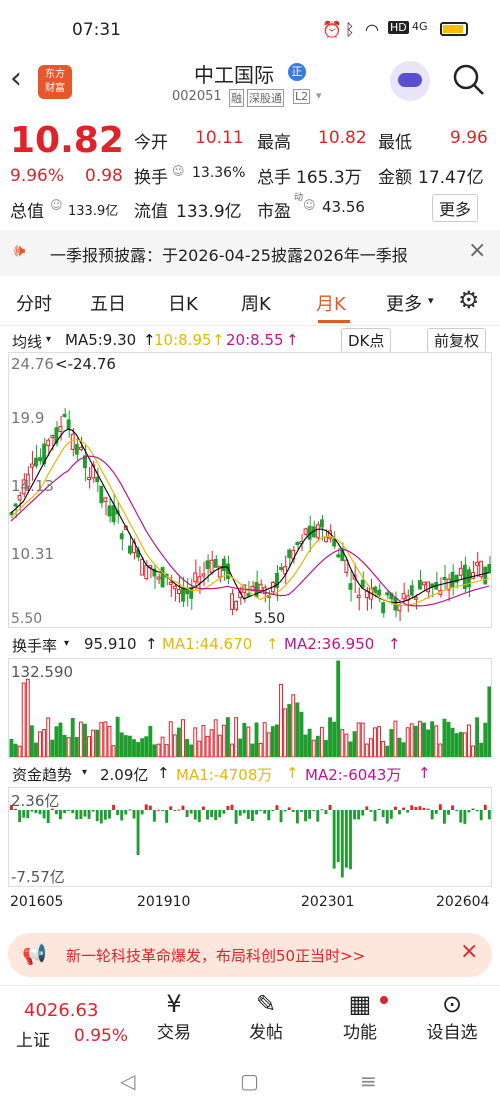 The height and width of the screenshot is (1111, 500). Describe the element at coordinates (360, 1016) in the screenshot. I see `nav-function: ▦ 功能` at that location.